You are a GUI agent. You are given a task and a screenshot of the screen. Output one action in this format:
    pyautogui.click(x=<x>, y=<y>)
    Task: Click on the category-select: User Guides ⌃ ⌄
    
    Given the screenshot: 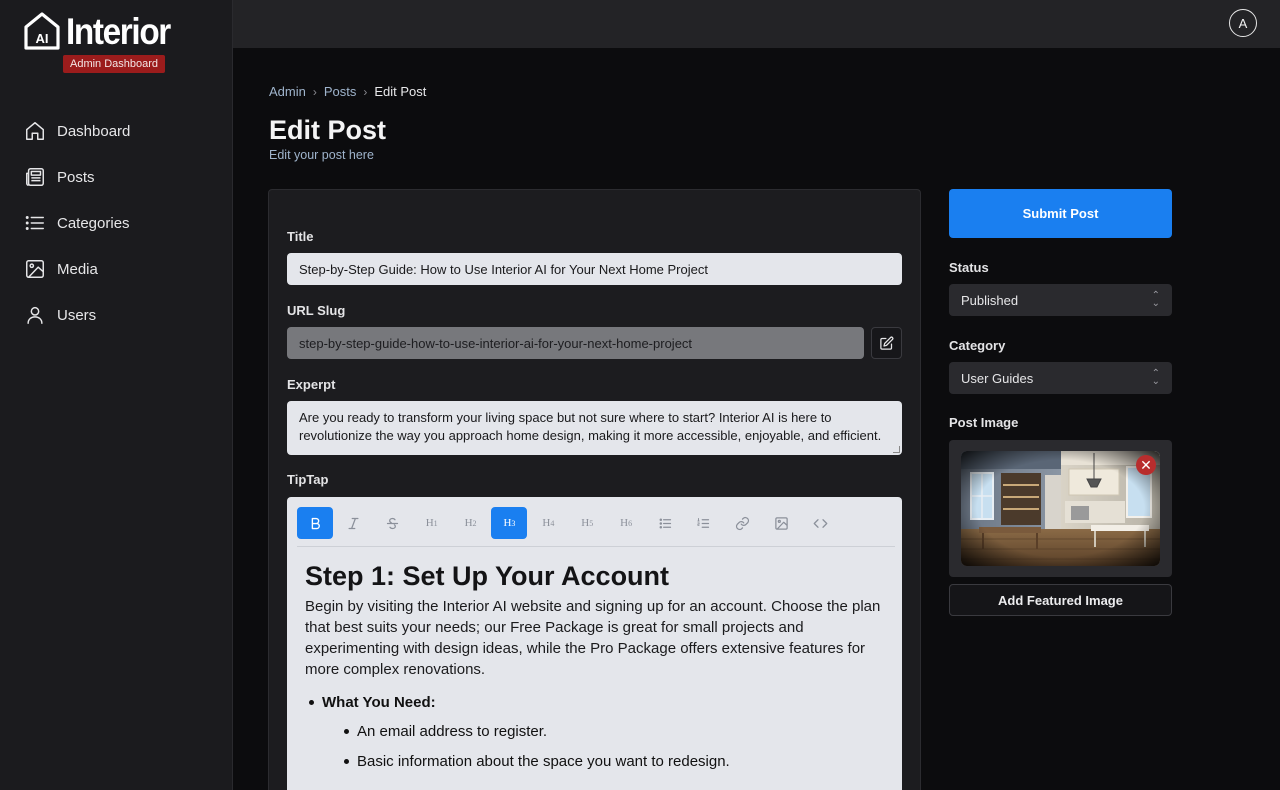 What is the action you would take?
    pyautogui.click(x=1060, y=378)
    